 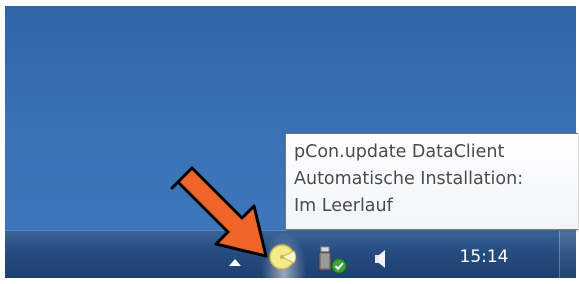 I want to click on arrow-pointer-icon, so click(x=219, y=212).